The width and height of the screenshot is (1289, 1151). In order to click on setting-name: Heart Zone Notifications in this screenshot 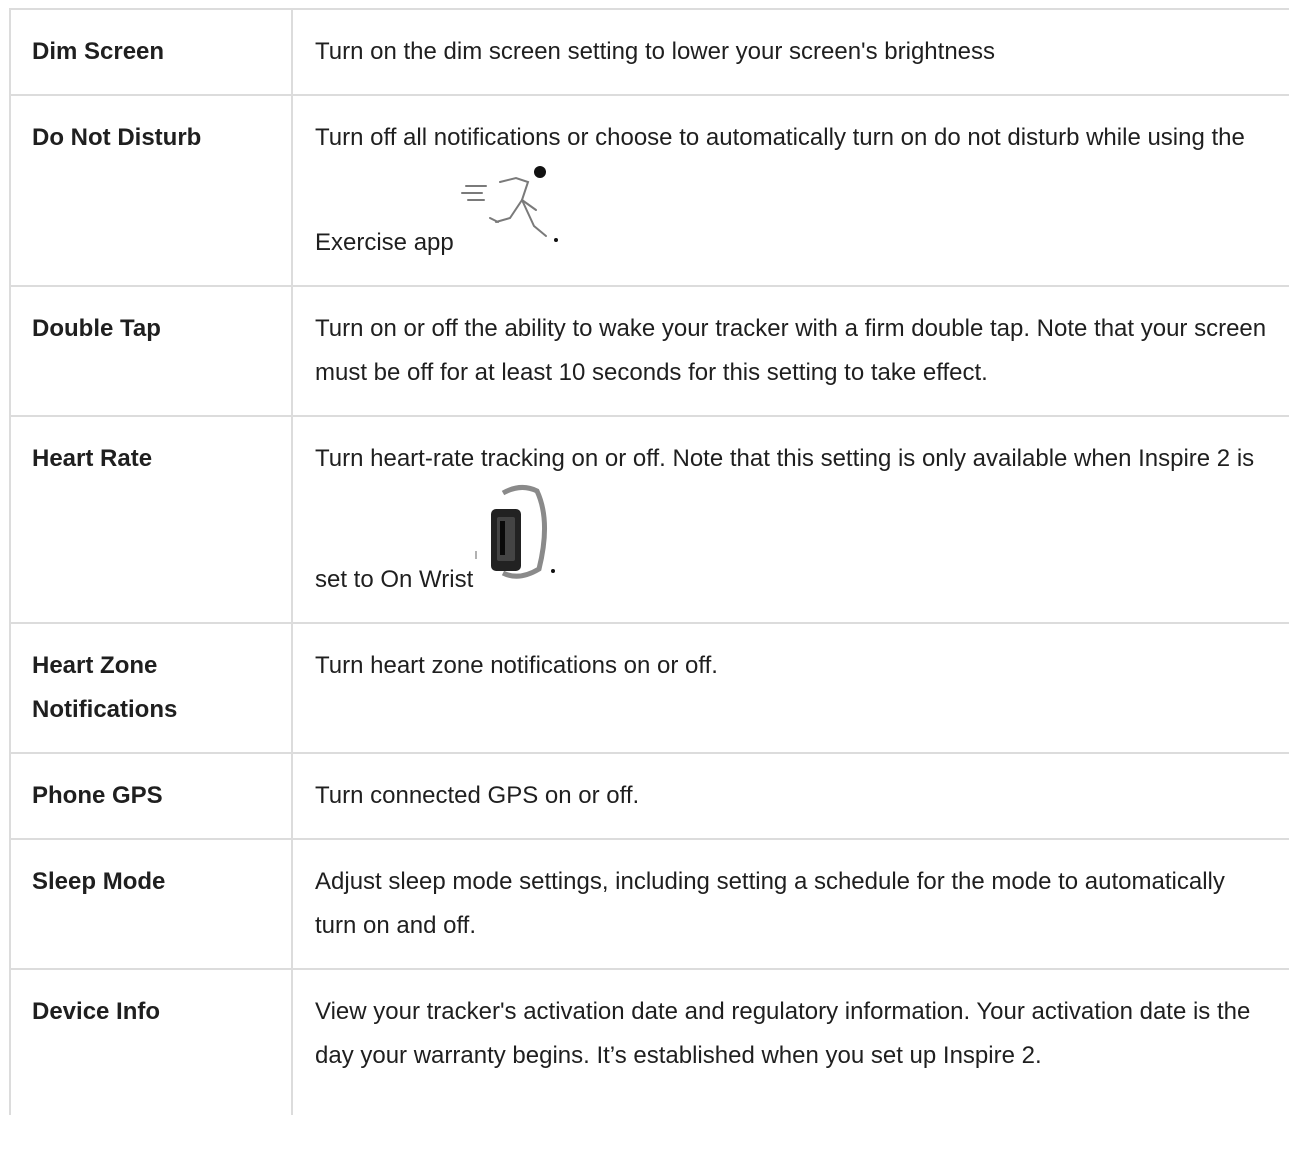, I will do `click(105, 687)`.